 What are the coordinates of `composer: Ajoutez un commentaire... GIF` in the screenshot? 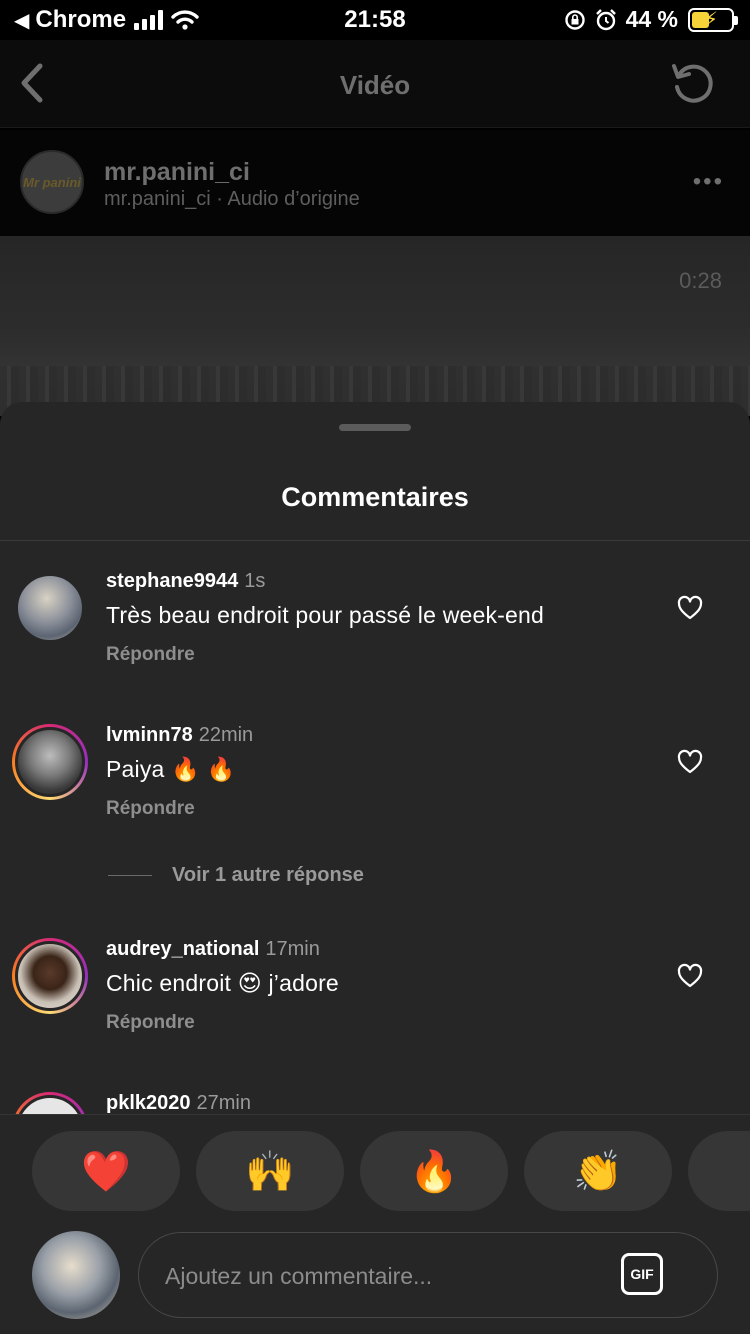 It's located at (375, 1281).